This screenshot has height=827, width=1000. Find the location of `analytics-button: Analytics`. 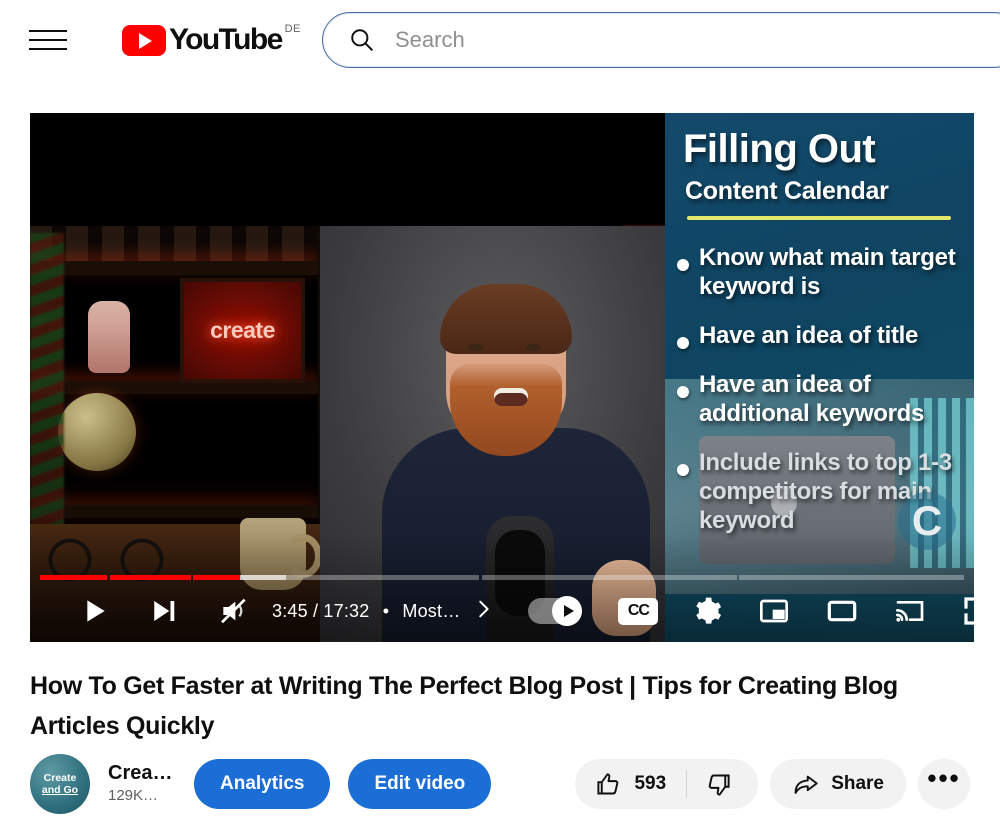

analytics-button: Analytics is located at coordinates (262, 784).